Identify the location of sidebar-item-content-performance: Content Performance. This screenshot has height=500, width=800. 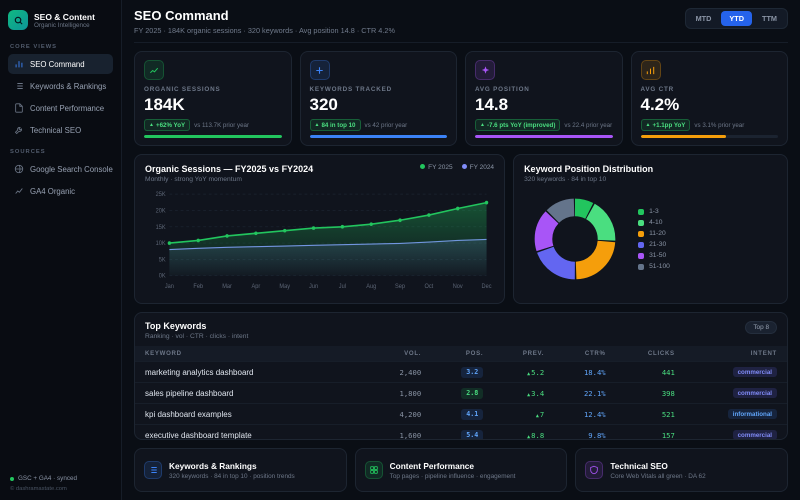
(60, 108).